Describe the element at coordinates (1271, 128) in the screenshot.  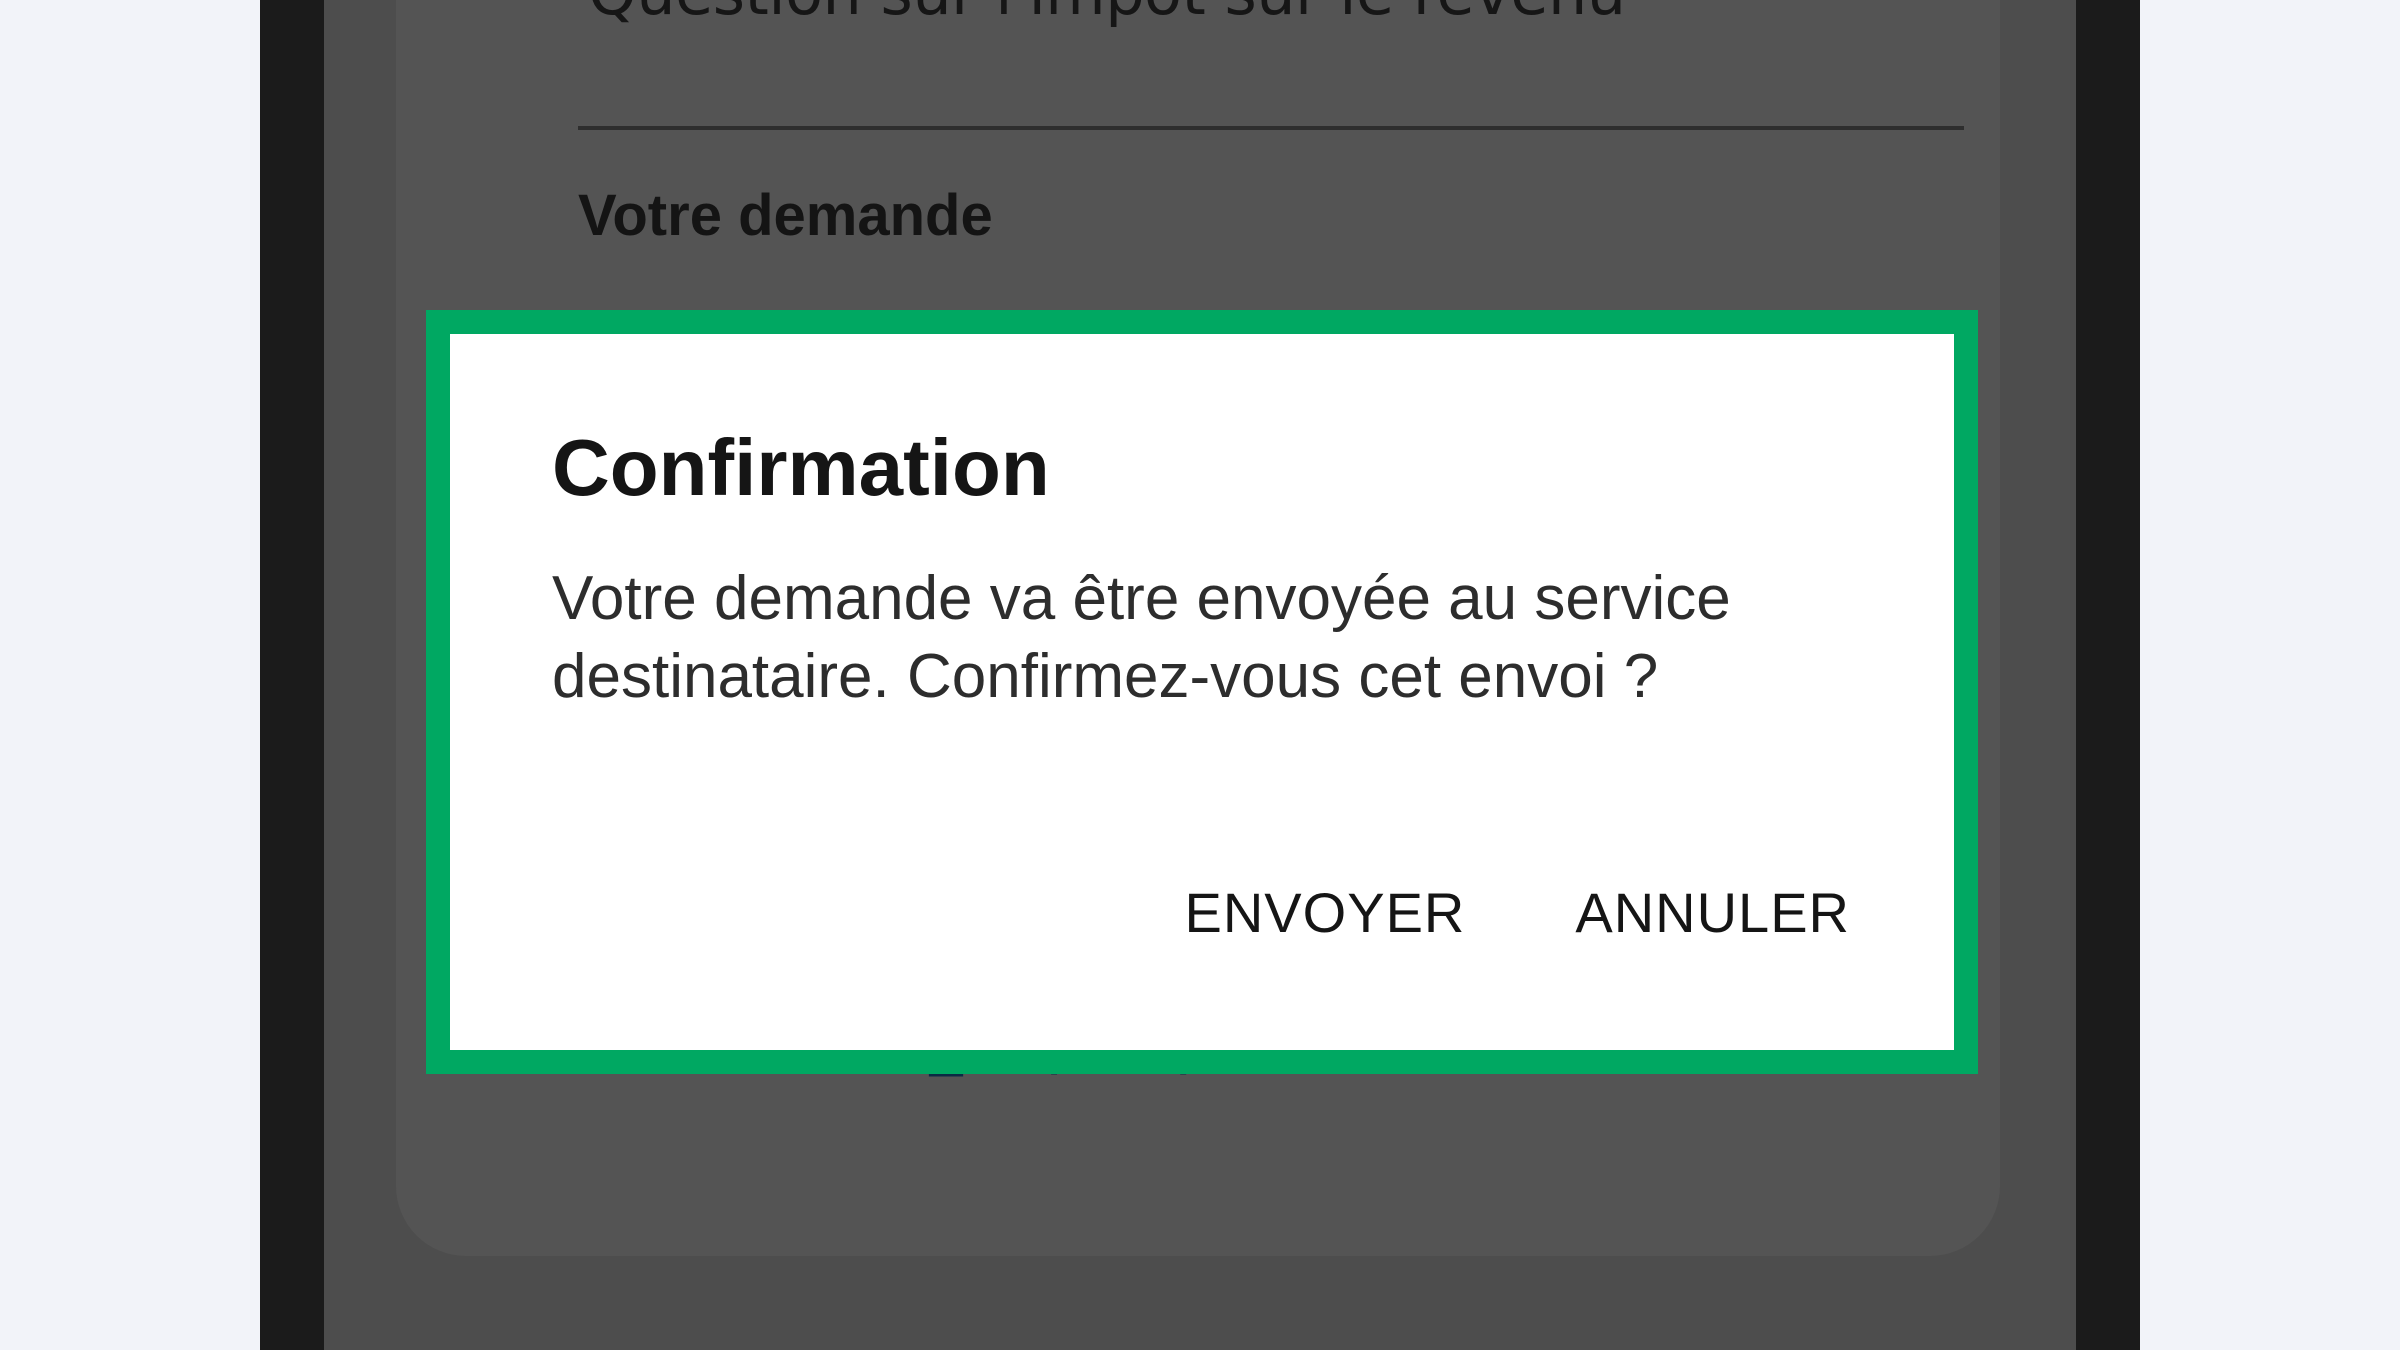
I see `subject-field-underline` at that location.